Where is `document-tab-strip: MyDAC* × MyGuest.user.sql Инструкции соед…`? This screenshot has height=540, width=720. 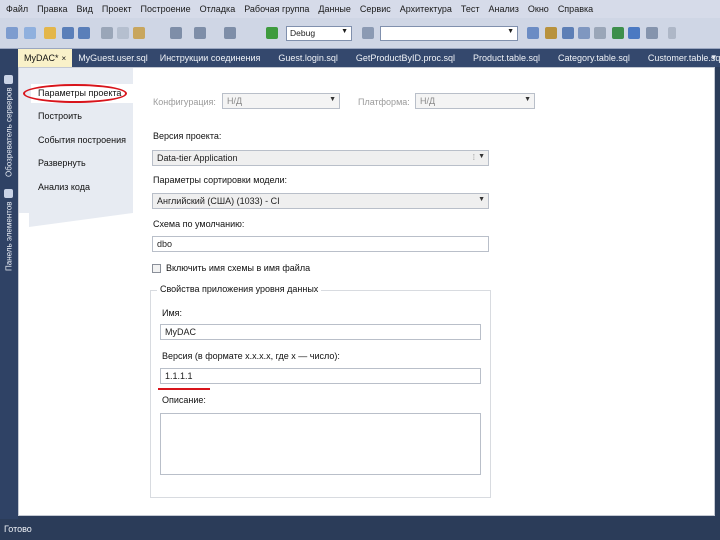 document-tab-strip: MyDAC* × MyGuest.user.sql Инструкции соед… is located at coordinates (369, 58).